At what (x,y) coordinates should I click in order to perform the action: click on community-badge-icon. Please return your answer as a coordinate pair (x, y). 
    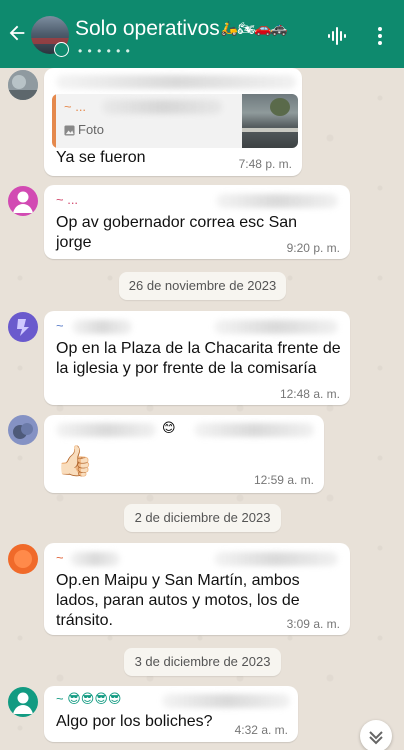
    Looking at the image, I should click on (61, 49).